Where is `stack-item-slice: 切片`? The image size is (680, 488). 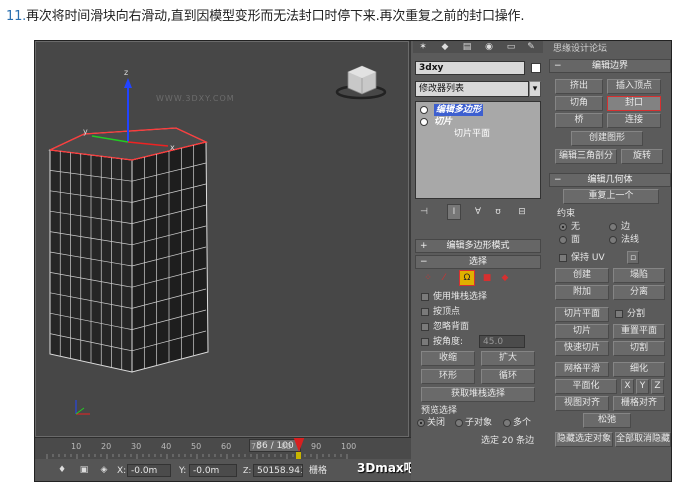 stack-item-slice: 切片 is located at coordinates (443, 122).